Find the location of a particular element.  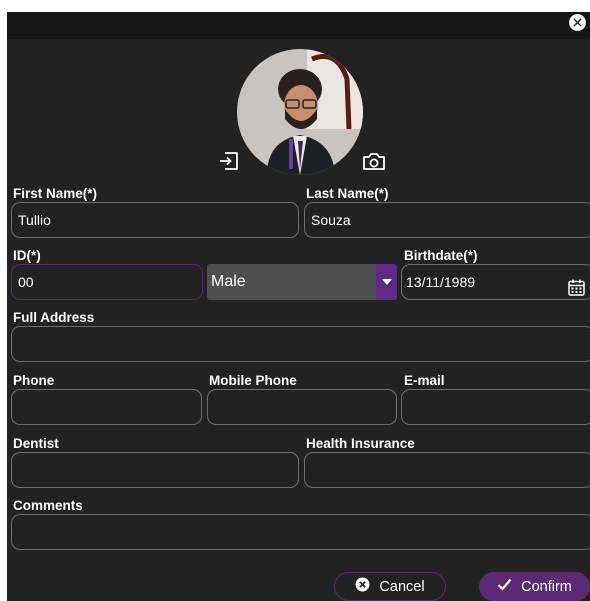

first-name-label: First Name(*) is located at coordinates (55, 193).